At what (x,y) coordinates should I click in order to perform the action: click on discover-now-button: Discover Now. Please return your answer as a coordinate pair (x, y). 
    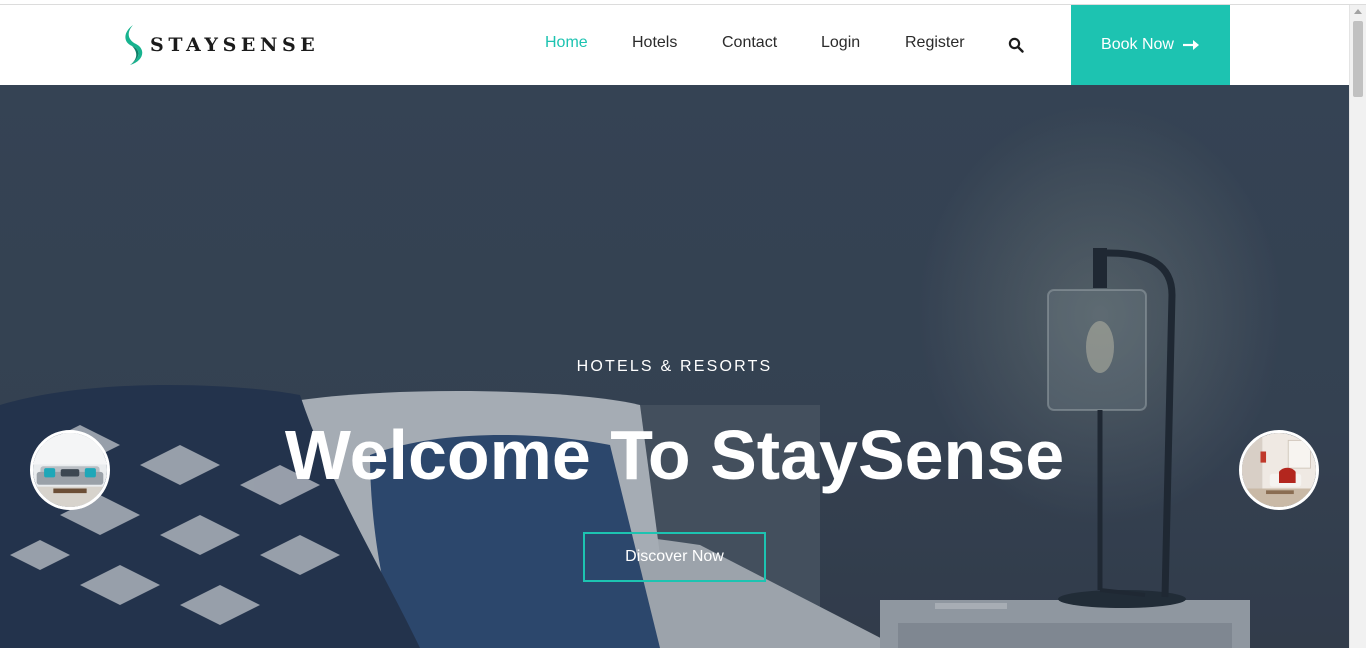
    Looking at the image, I should click on (674, 557).